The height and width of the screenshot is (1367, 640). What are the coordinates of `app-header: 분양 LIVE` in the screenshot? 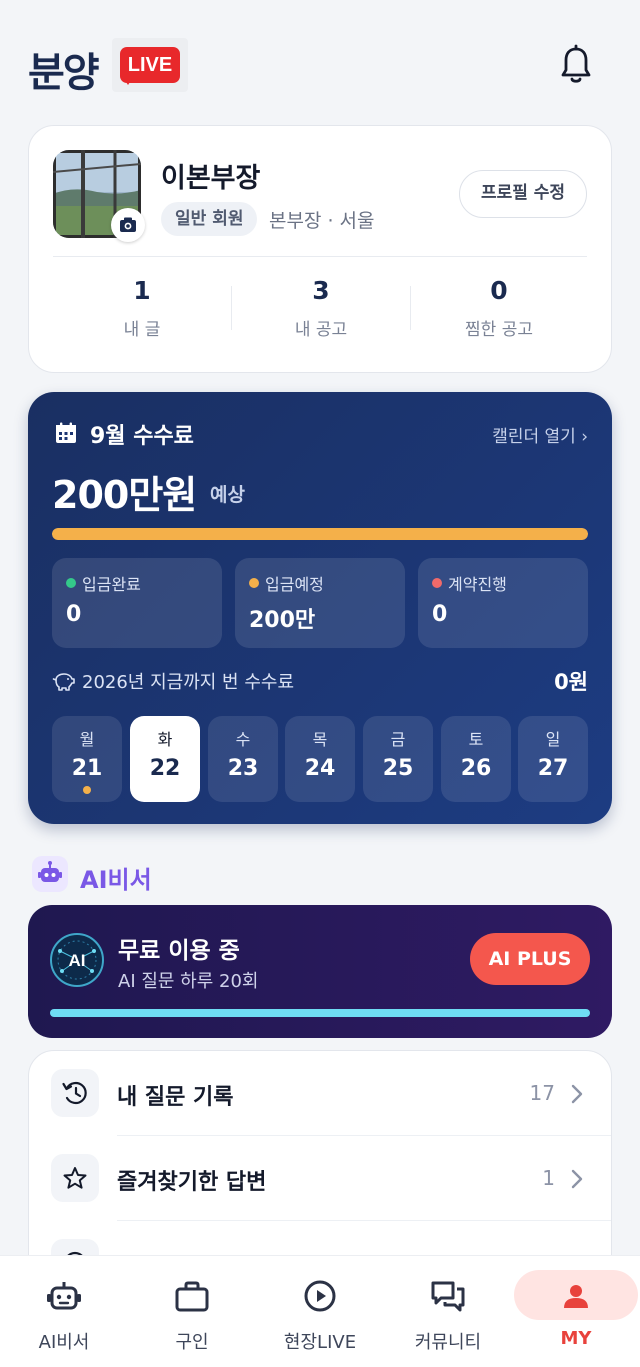 It's located at (320, 60).